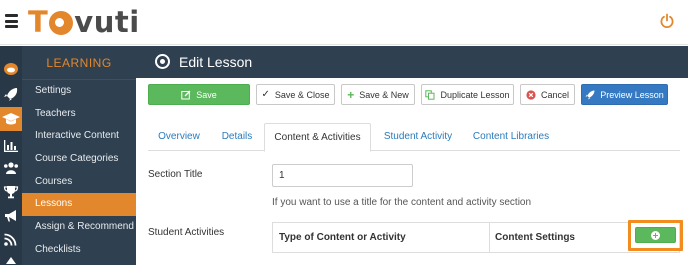 This screenshot has width=688, height=265. I want to click on users-icon, so click(11, 168).